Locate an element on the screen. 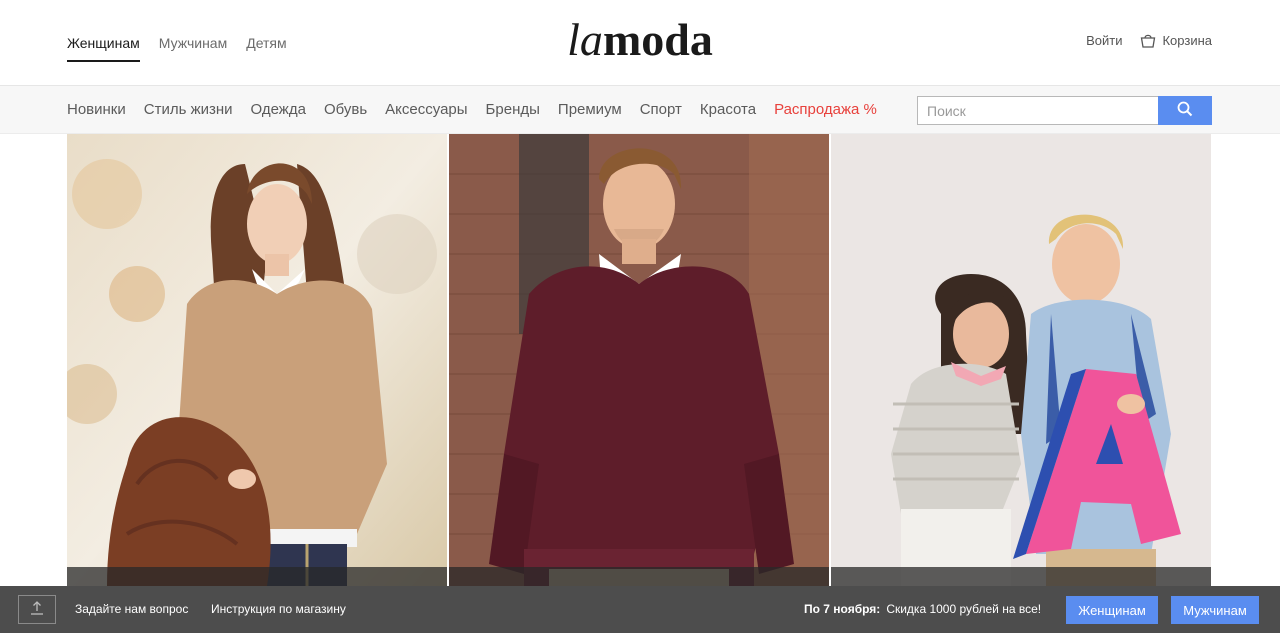 The image size is (1280, 633). logo-la: la is located at coordinates (585, 39).